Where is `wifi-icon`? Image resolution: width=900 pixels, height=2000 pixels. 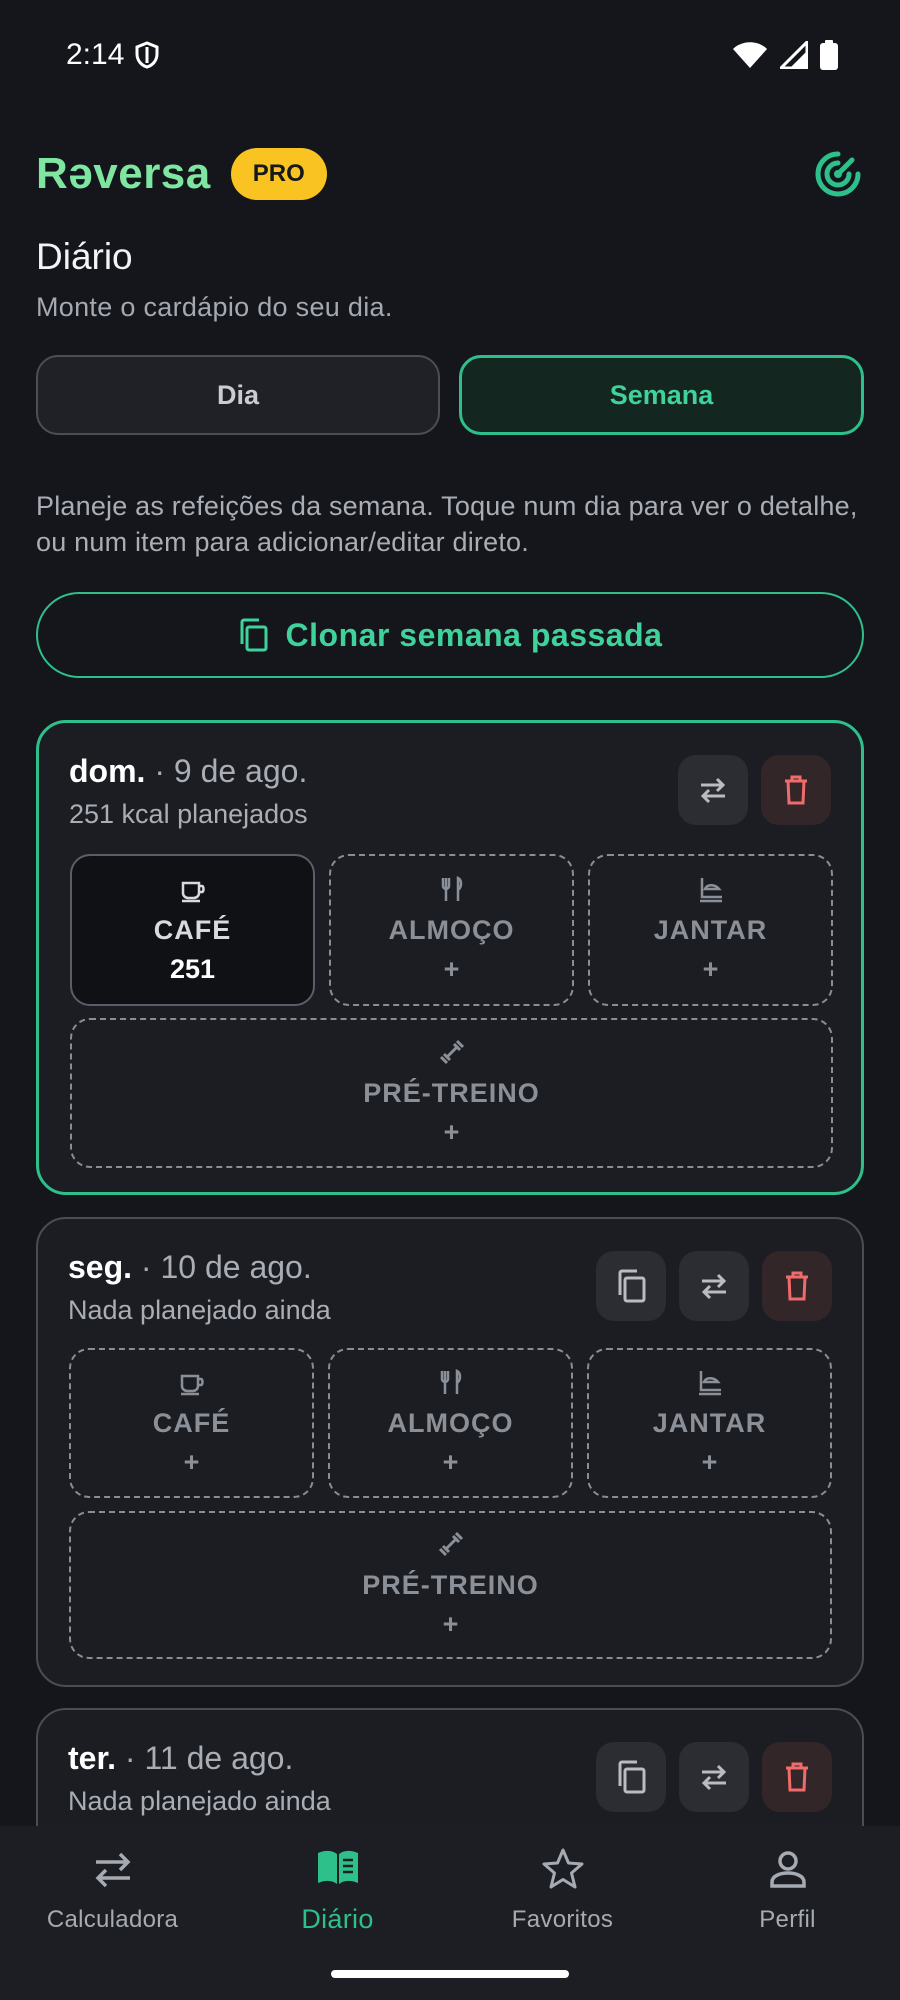
wifi-icon is located at coordinates (750, 55).